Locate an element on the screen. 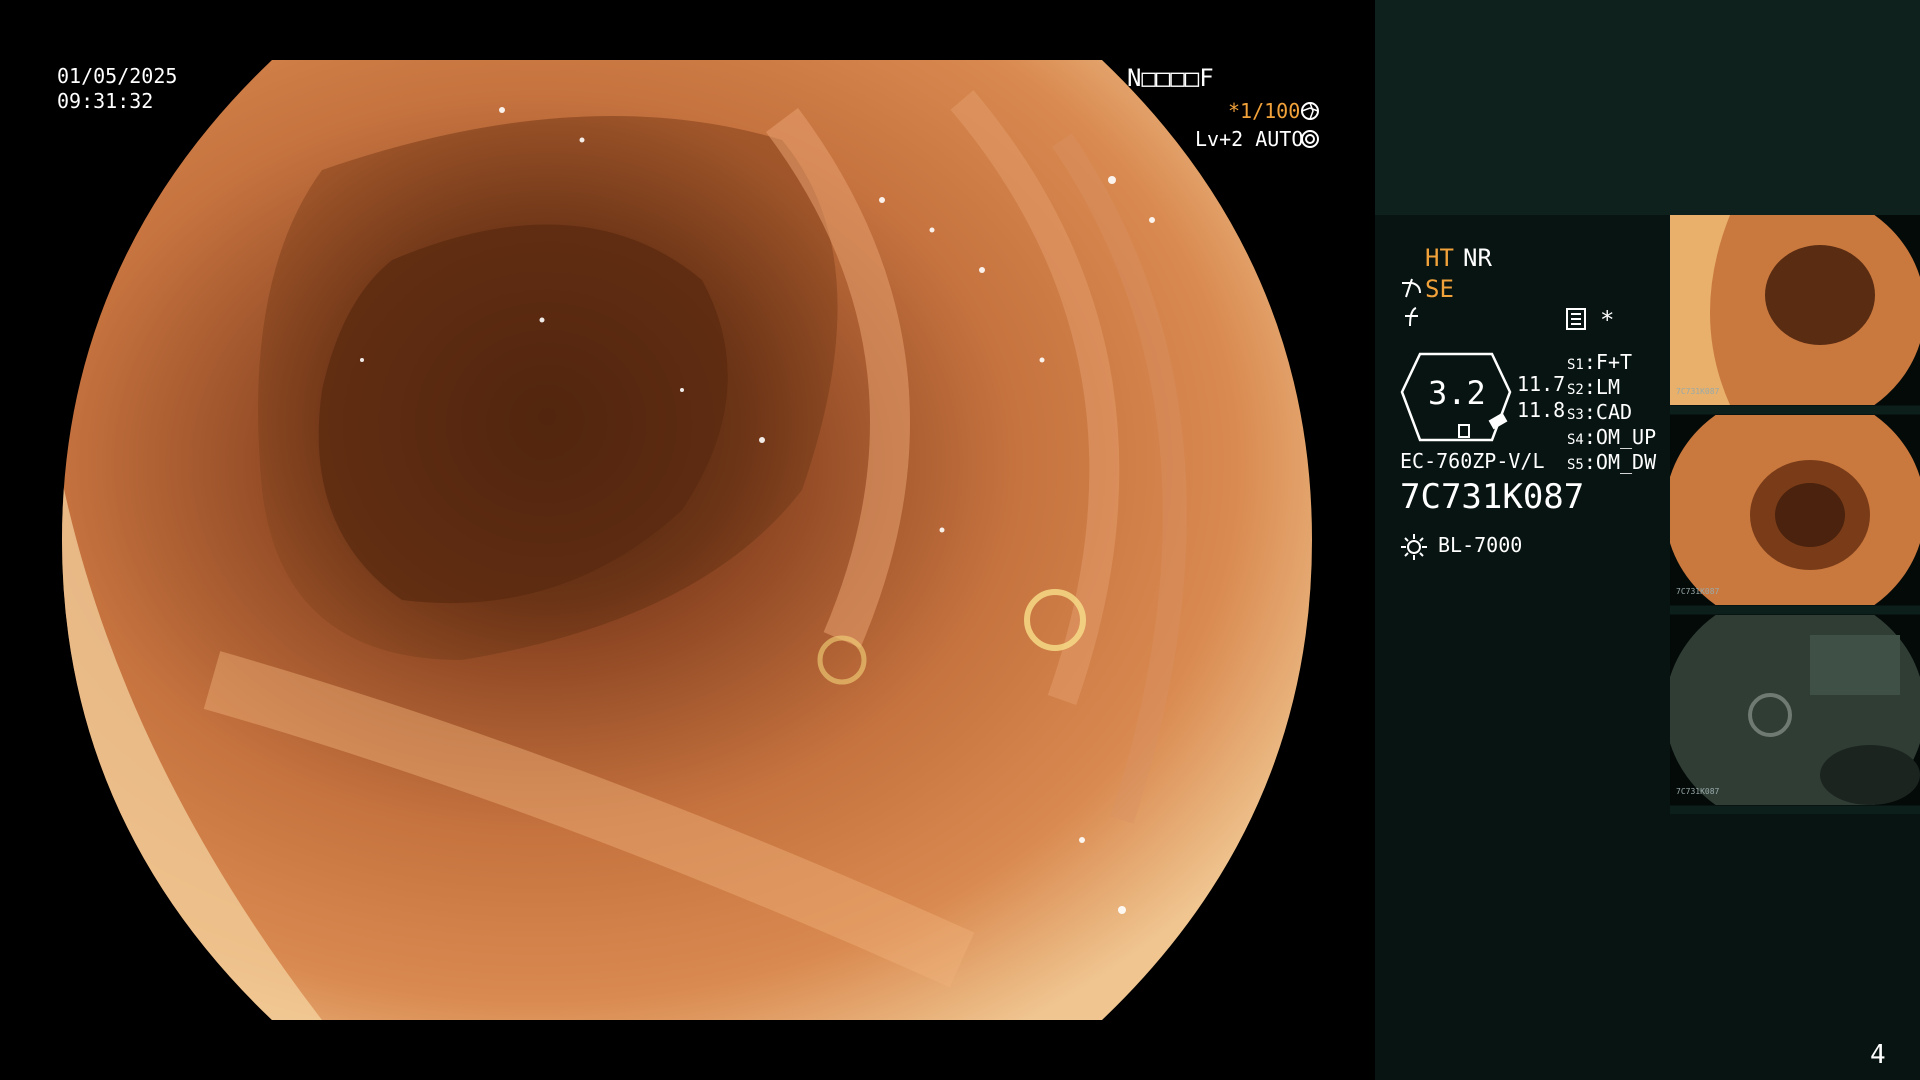 The width and height of the screenshot is (1920, 1080). scope-serial: 7C731K087 is located at coordinates (1492, 497).